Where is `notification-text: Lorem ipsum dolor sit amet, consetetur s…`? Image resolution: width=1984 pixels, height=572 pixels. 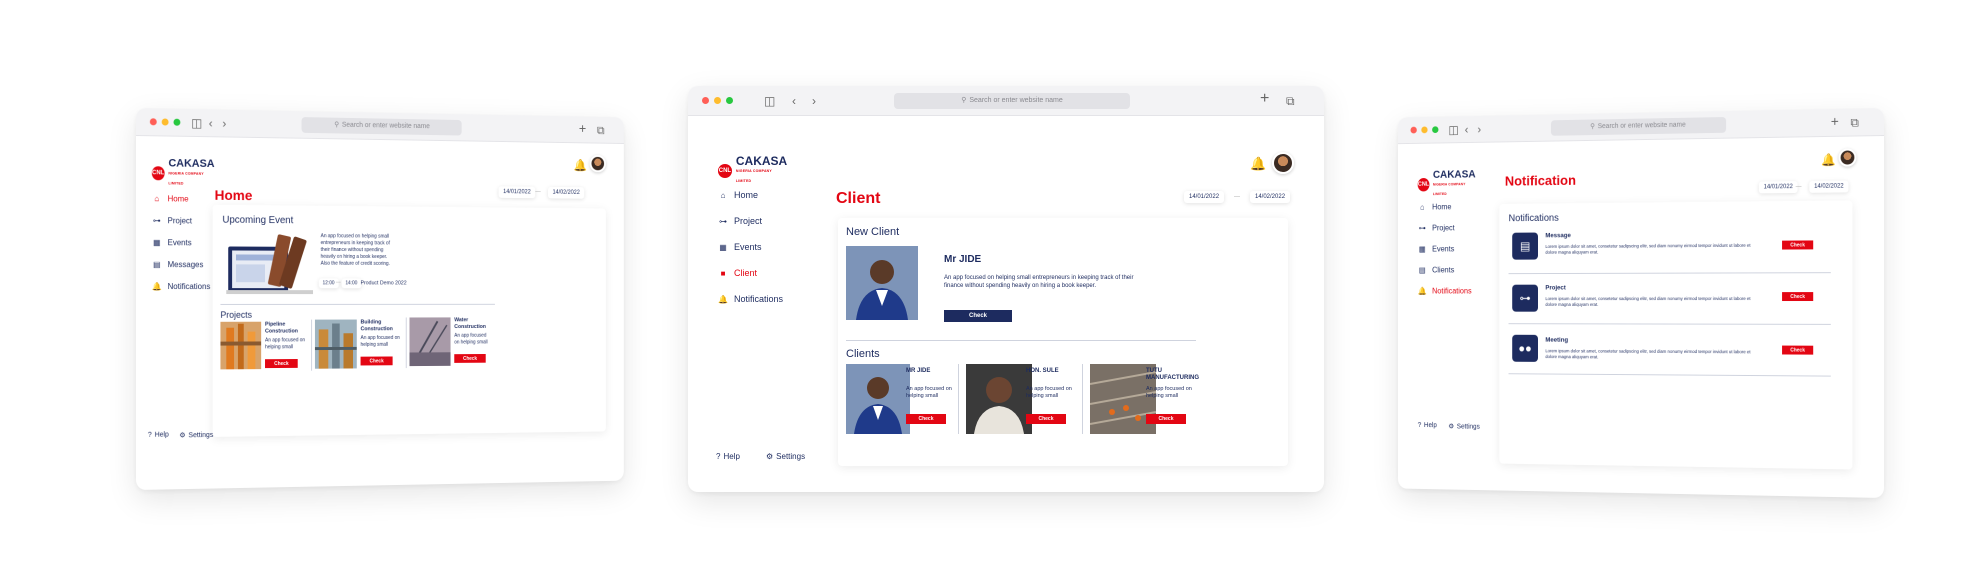
notification-text: Lorem ipsum dolor sit amet, consetetur s… is located at coordinates (1648, 354).